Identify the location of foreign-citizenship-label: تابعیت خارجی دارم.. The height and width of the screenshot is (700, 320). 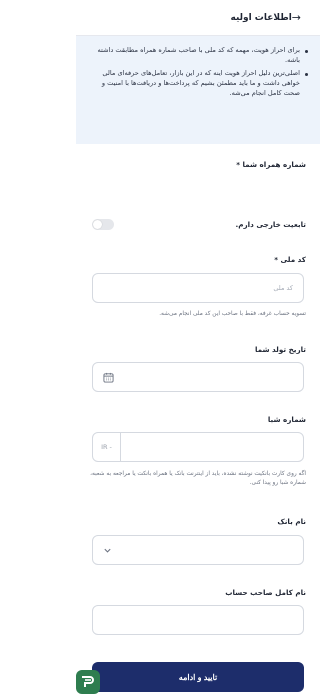
(270, 224).